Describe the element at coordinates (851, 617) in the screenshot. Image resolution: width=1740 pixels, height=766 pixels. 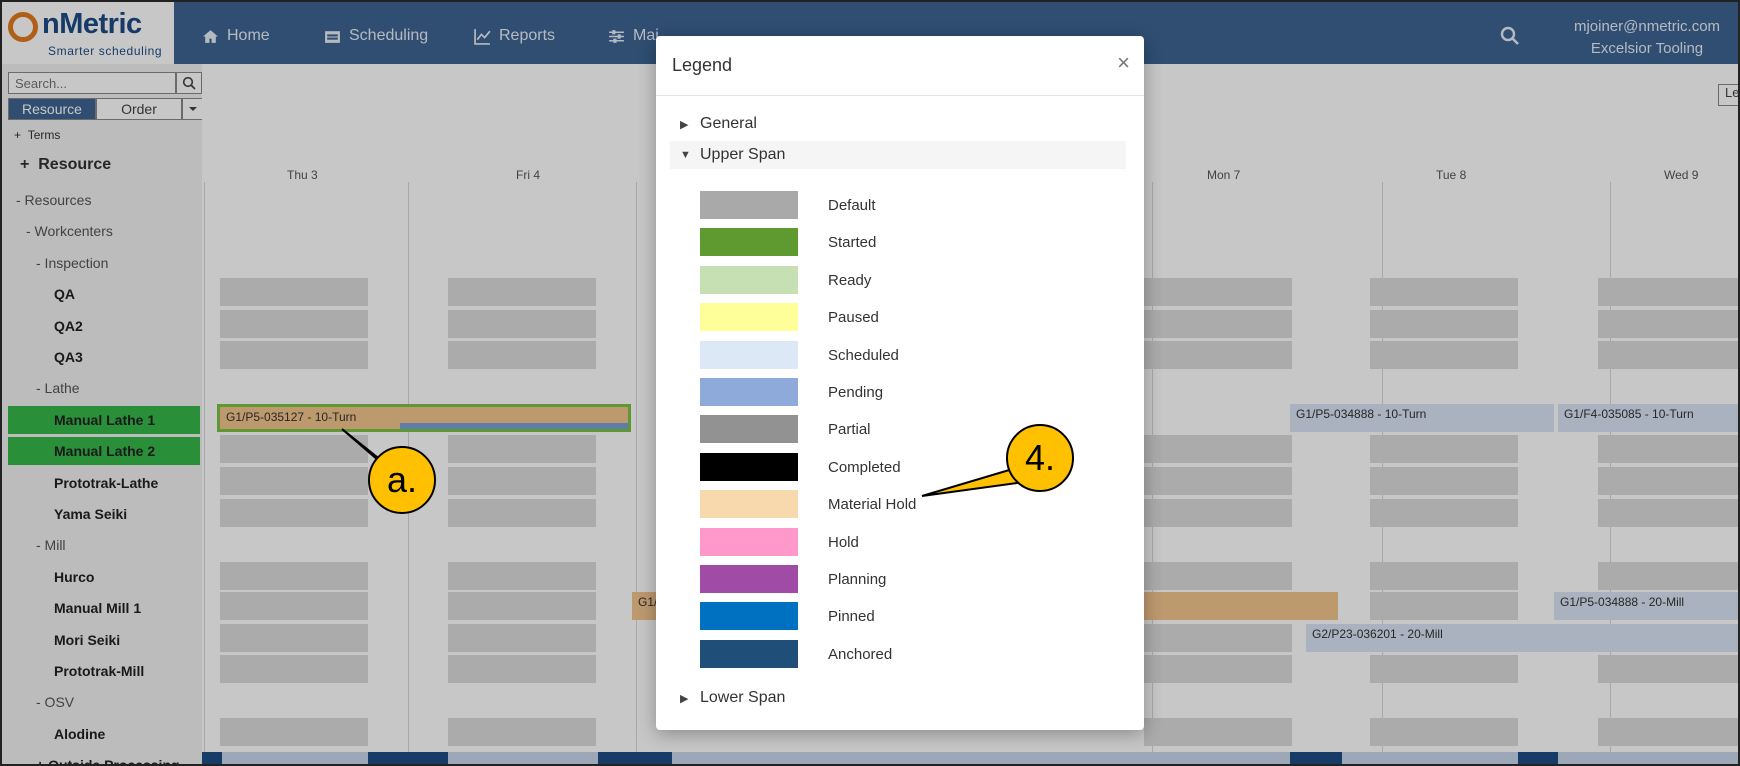
I see `legend-label: Pinned` at that location.